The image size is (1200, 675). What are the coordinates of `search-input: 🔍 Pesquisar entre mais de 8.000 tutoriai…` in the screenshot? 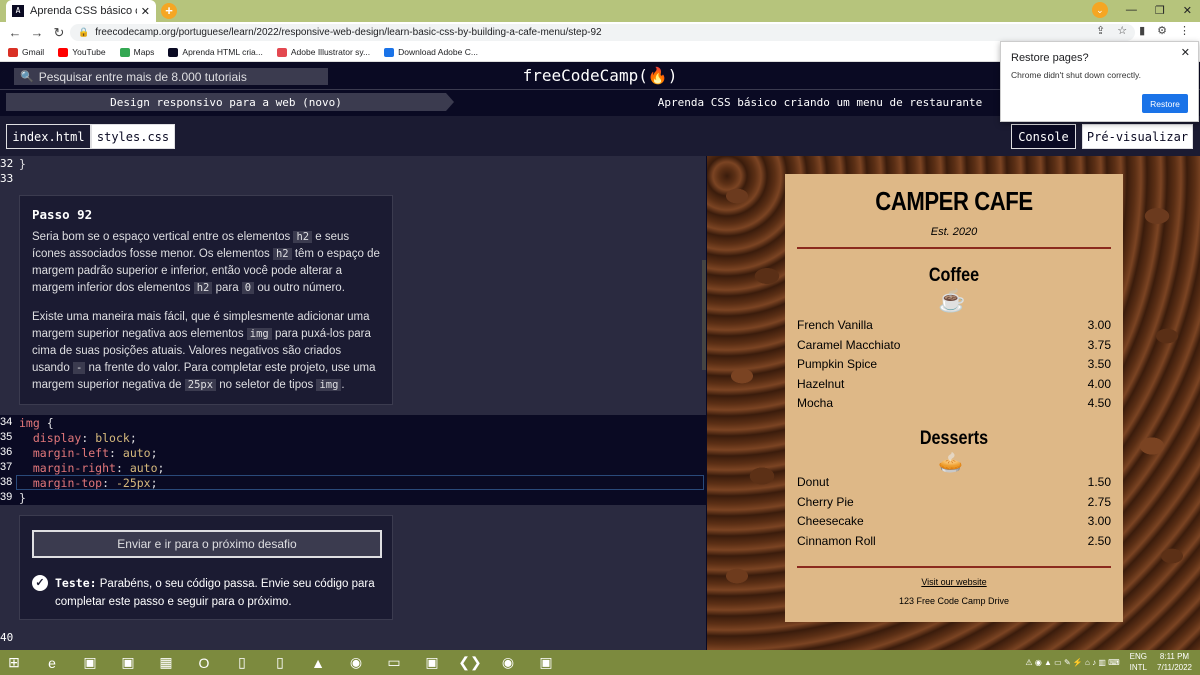 It's located at (171, 76).